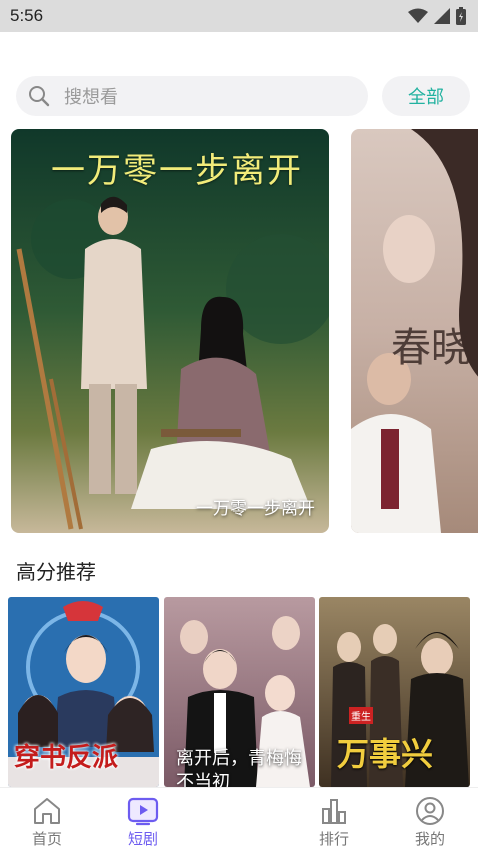 This screenshot has height=852, width=478. Describe the element at coordinates (385, 754) in the screenshot. I see `poster-title-art: 万事兴` at that location.